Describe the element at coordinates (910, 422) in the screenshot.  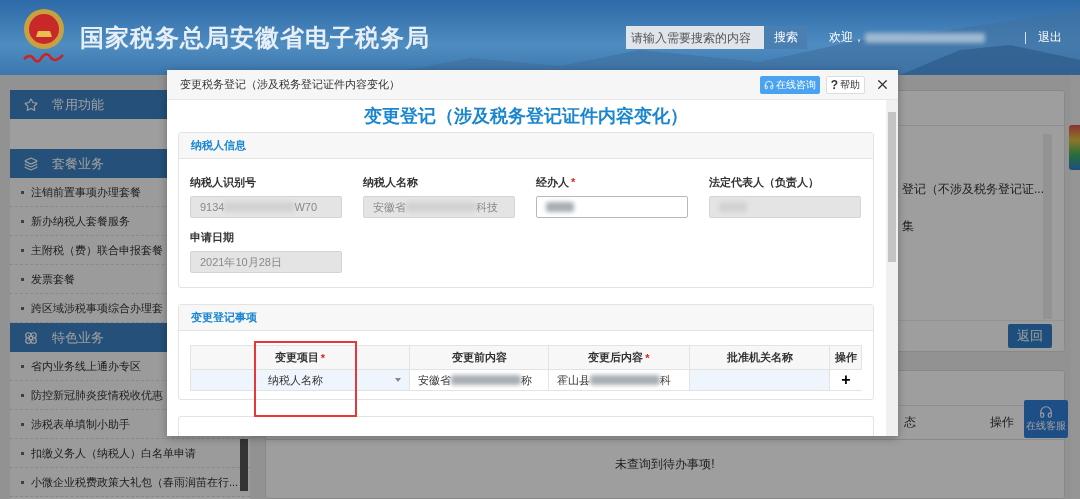
I see `column-header: 态` at that location.